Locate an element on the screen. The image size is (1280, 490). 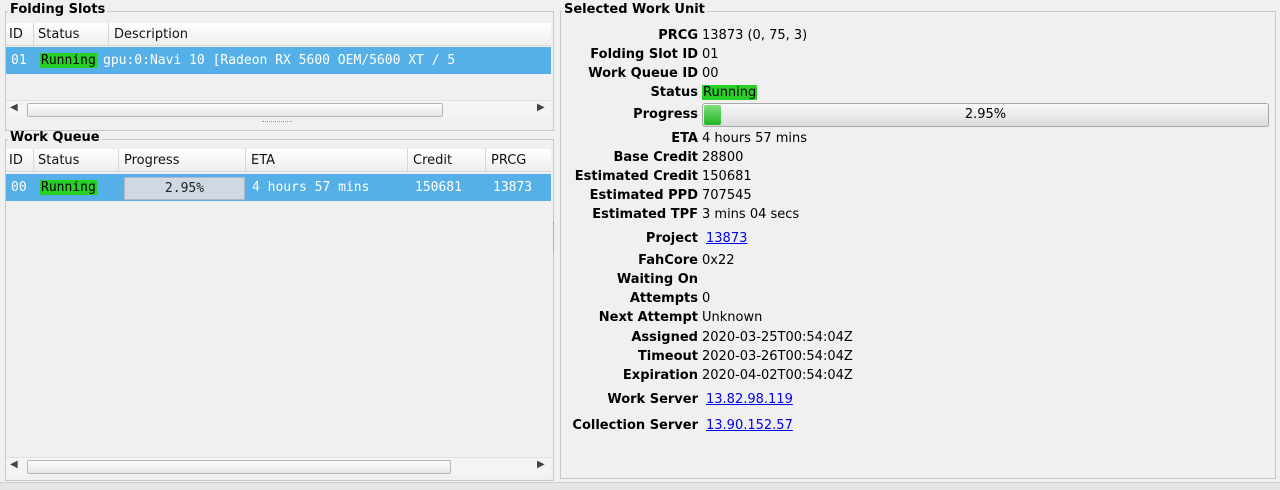
label-prcg: PRCG is located at coordinates (678, 35).